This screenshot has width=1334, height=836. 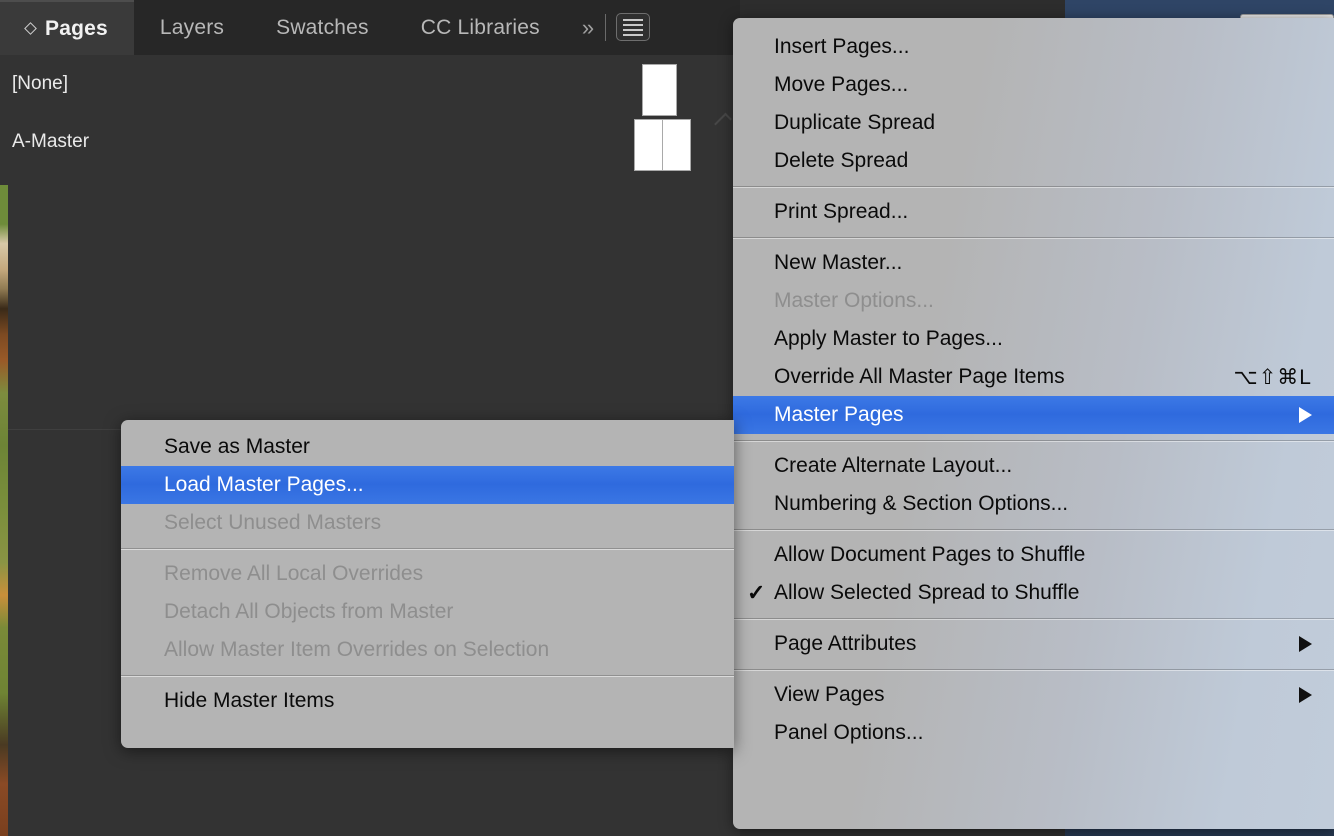 I want to click on menu-item-label: Allow Selected Spread to Shuffle, so click(x=927, y=592).